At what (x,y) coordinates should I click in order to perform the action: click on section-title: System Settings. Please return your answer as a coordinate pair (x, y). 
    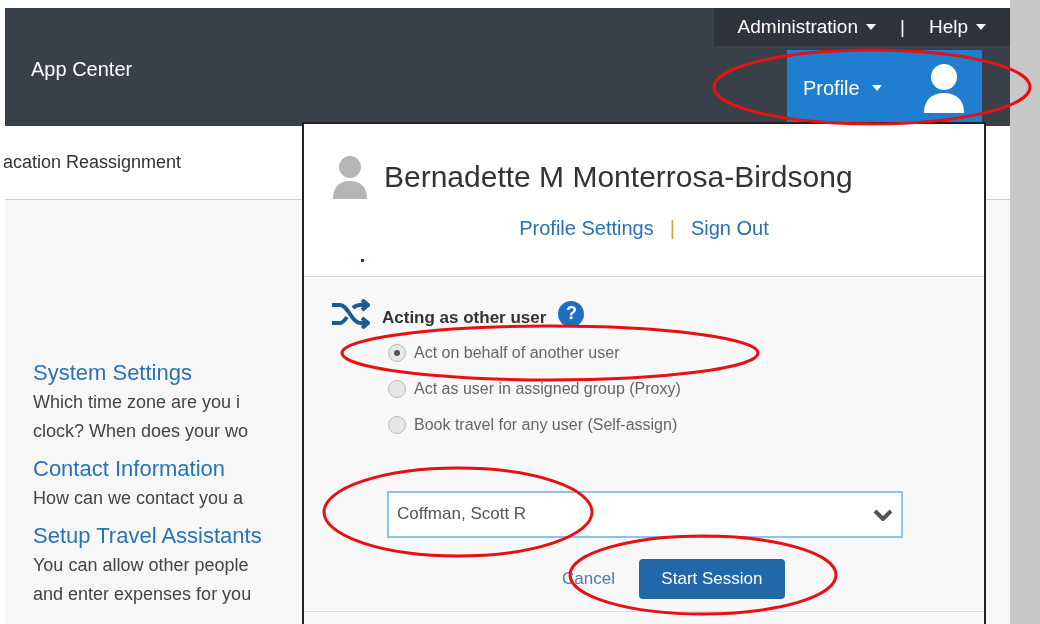
    Looking at the image, I should click on (112, 373).